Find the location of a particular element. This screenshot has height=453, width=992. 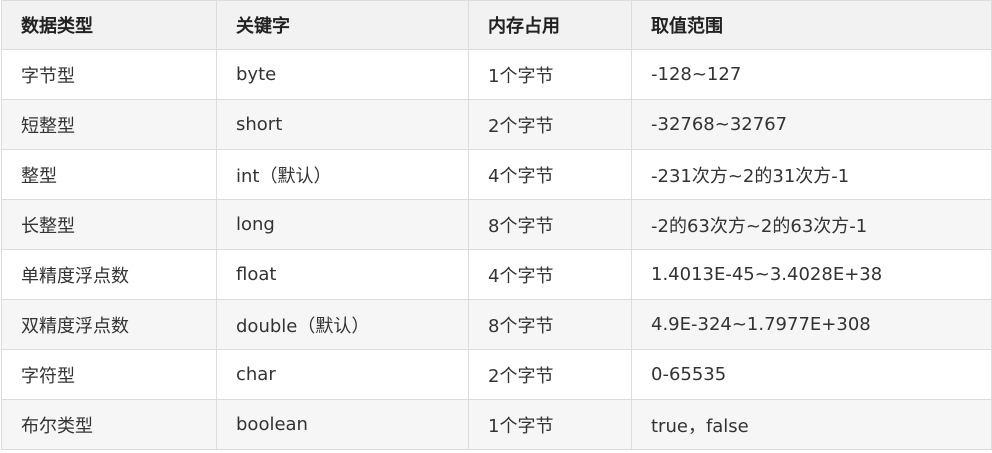

cell-data-type: 整型 is located at coordinates (109, 174).